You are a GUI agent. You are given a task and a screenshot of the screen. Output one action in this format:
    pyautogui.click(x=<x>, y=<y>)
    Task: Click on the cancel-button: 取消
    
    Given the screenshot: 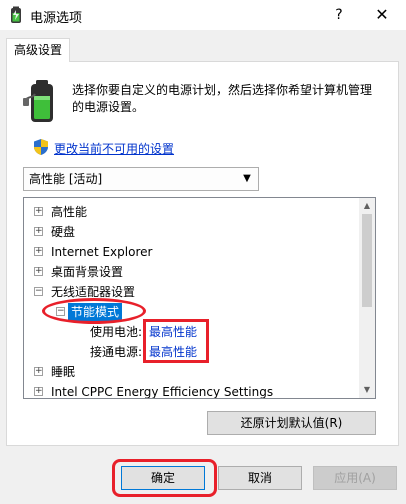 What is the action you would take?
    pyautogui.click(x=260, y=478)
    